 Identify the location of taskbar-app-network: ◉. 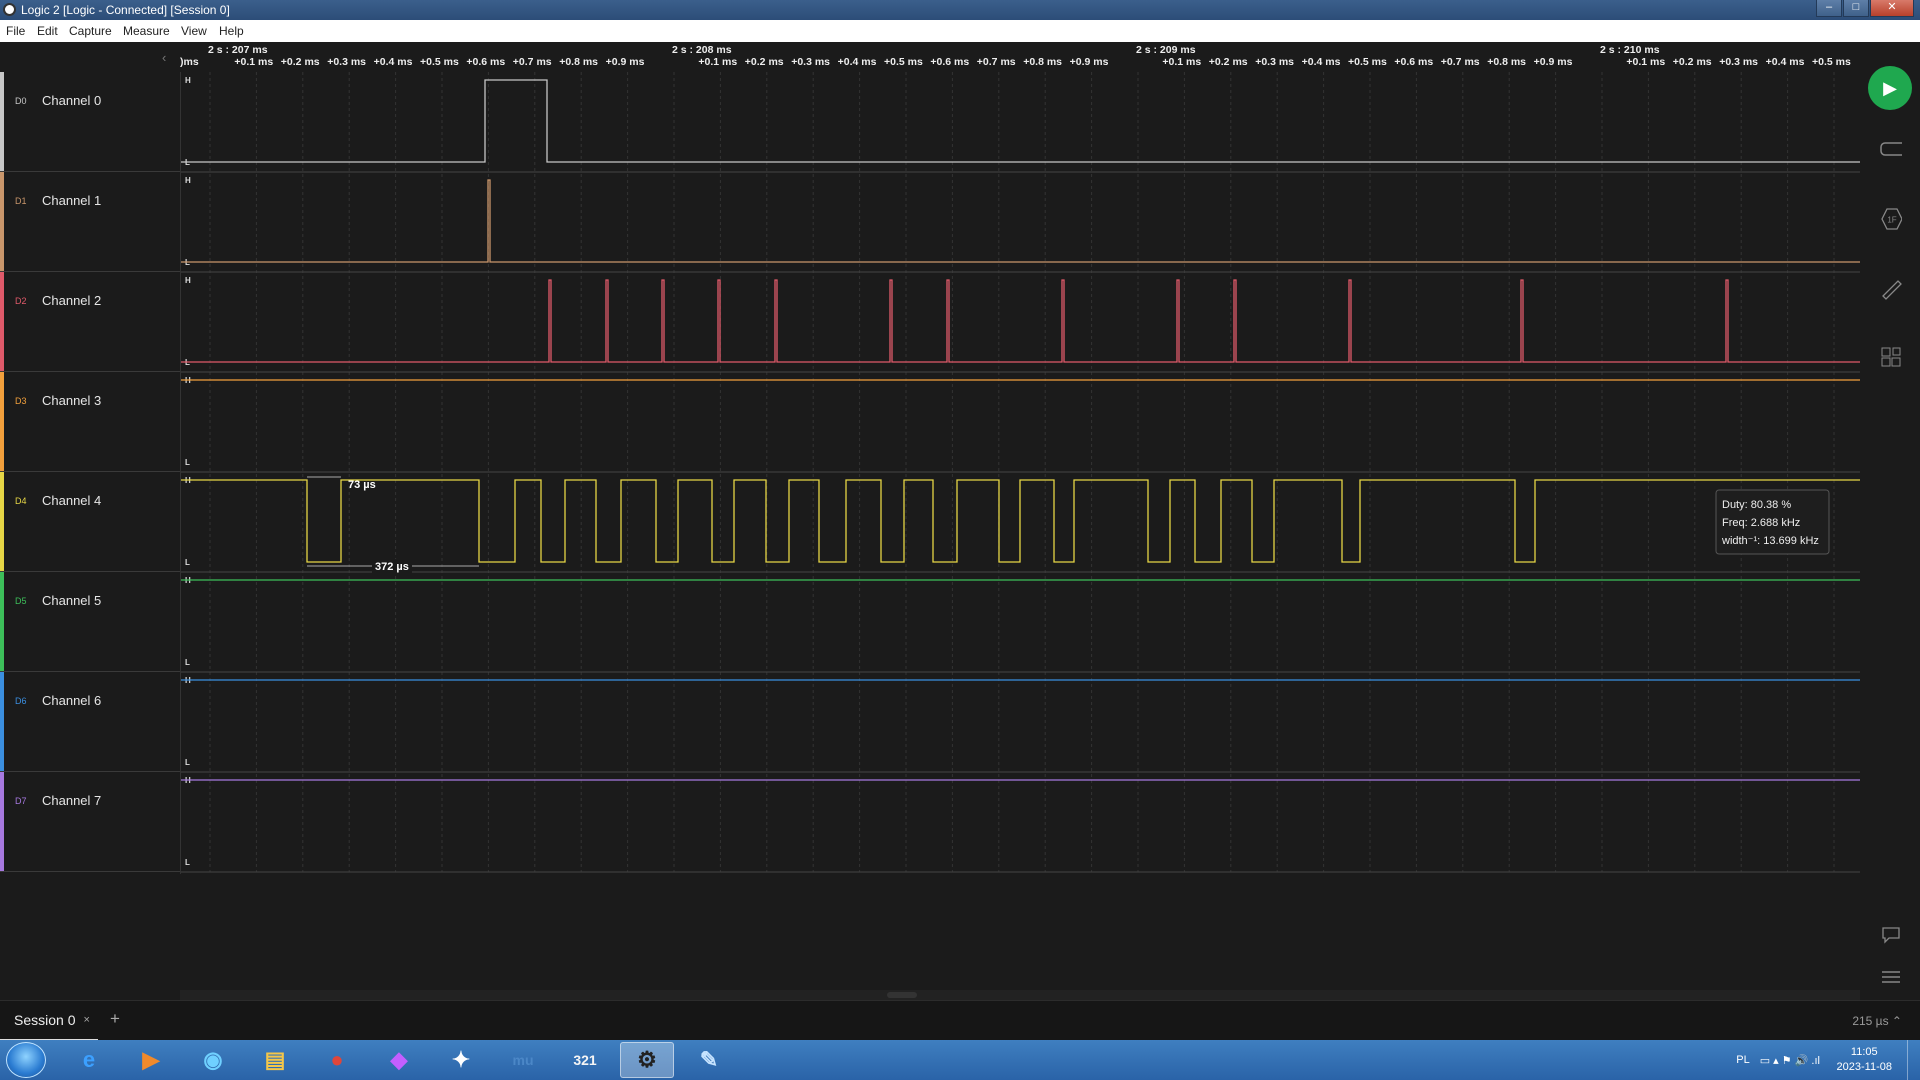
(213, 1060).